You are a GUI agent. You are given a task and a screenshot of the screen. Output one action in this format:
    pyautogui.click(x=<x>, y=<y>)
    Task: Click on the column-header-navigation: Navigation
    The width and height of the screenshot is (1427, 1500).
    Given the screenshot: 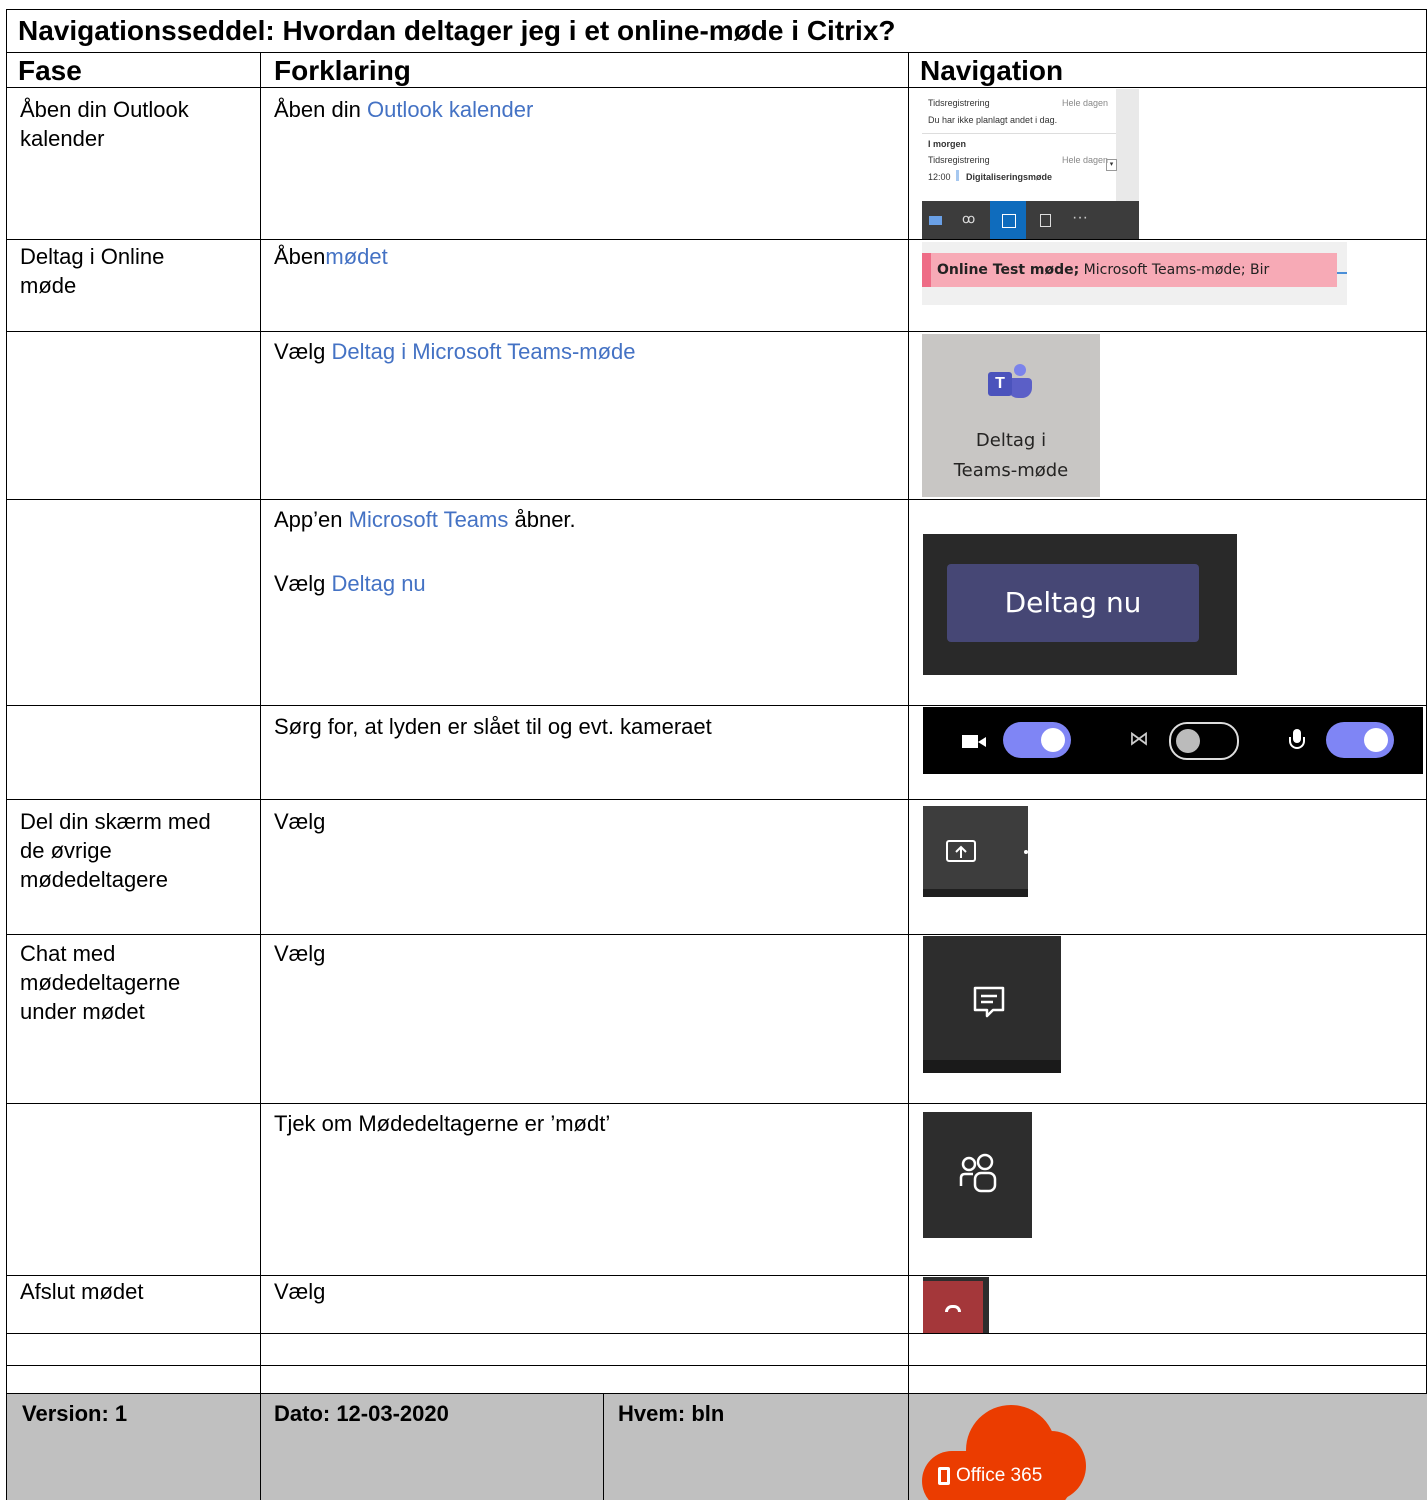 What is the action you would take?
    pyautogui.click(x=992, y=70)
    